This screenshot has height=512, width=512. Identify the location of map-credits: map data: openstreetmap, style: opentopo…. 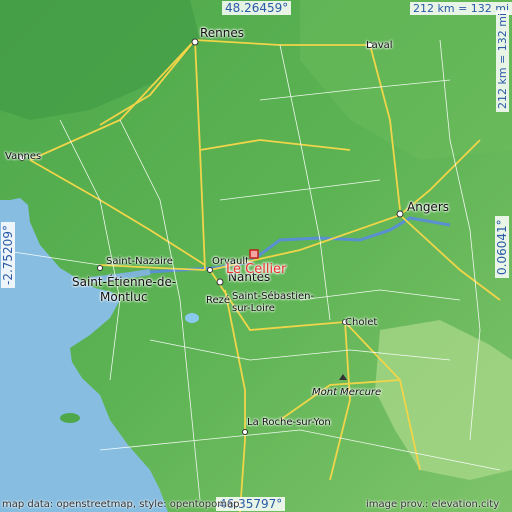
(121, 504).